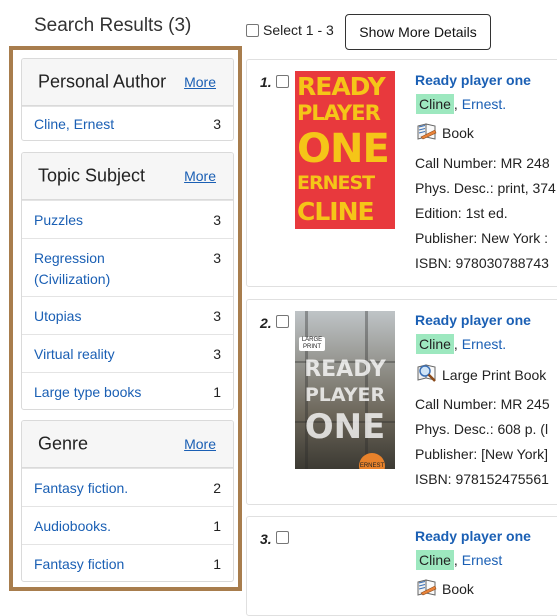 The height and width of the screenshot is (616, 557). Describe the element at coordinates (482, 560) in the screenshot. I see `author-link: Ernest` at that location.